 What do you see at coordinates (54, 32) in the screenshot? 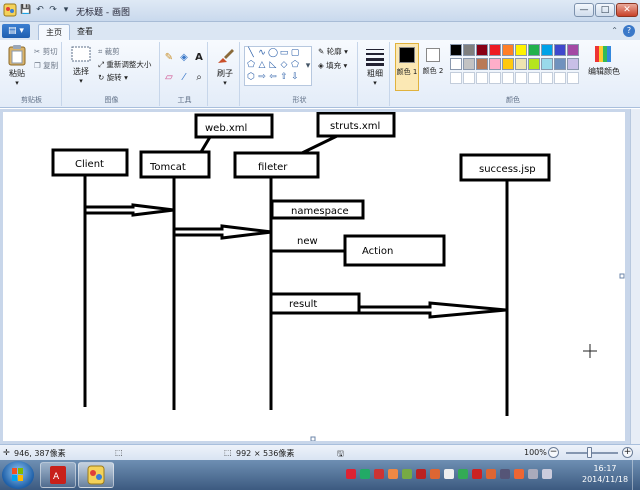
I see `tab-home: 主页` at bounding box center [54, 32].